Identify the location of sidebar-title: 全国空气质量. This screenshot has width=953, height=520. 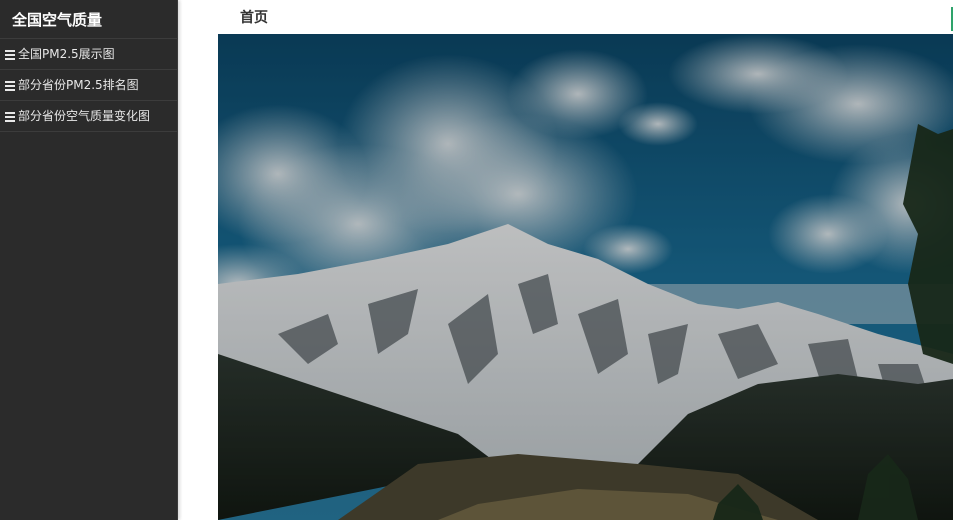
(88, 19).